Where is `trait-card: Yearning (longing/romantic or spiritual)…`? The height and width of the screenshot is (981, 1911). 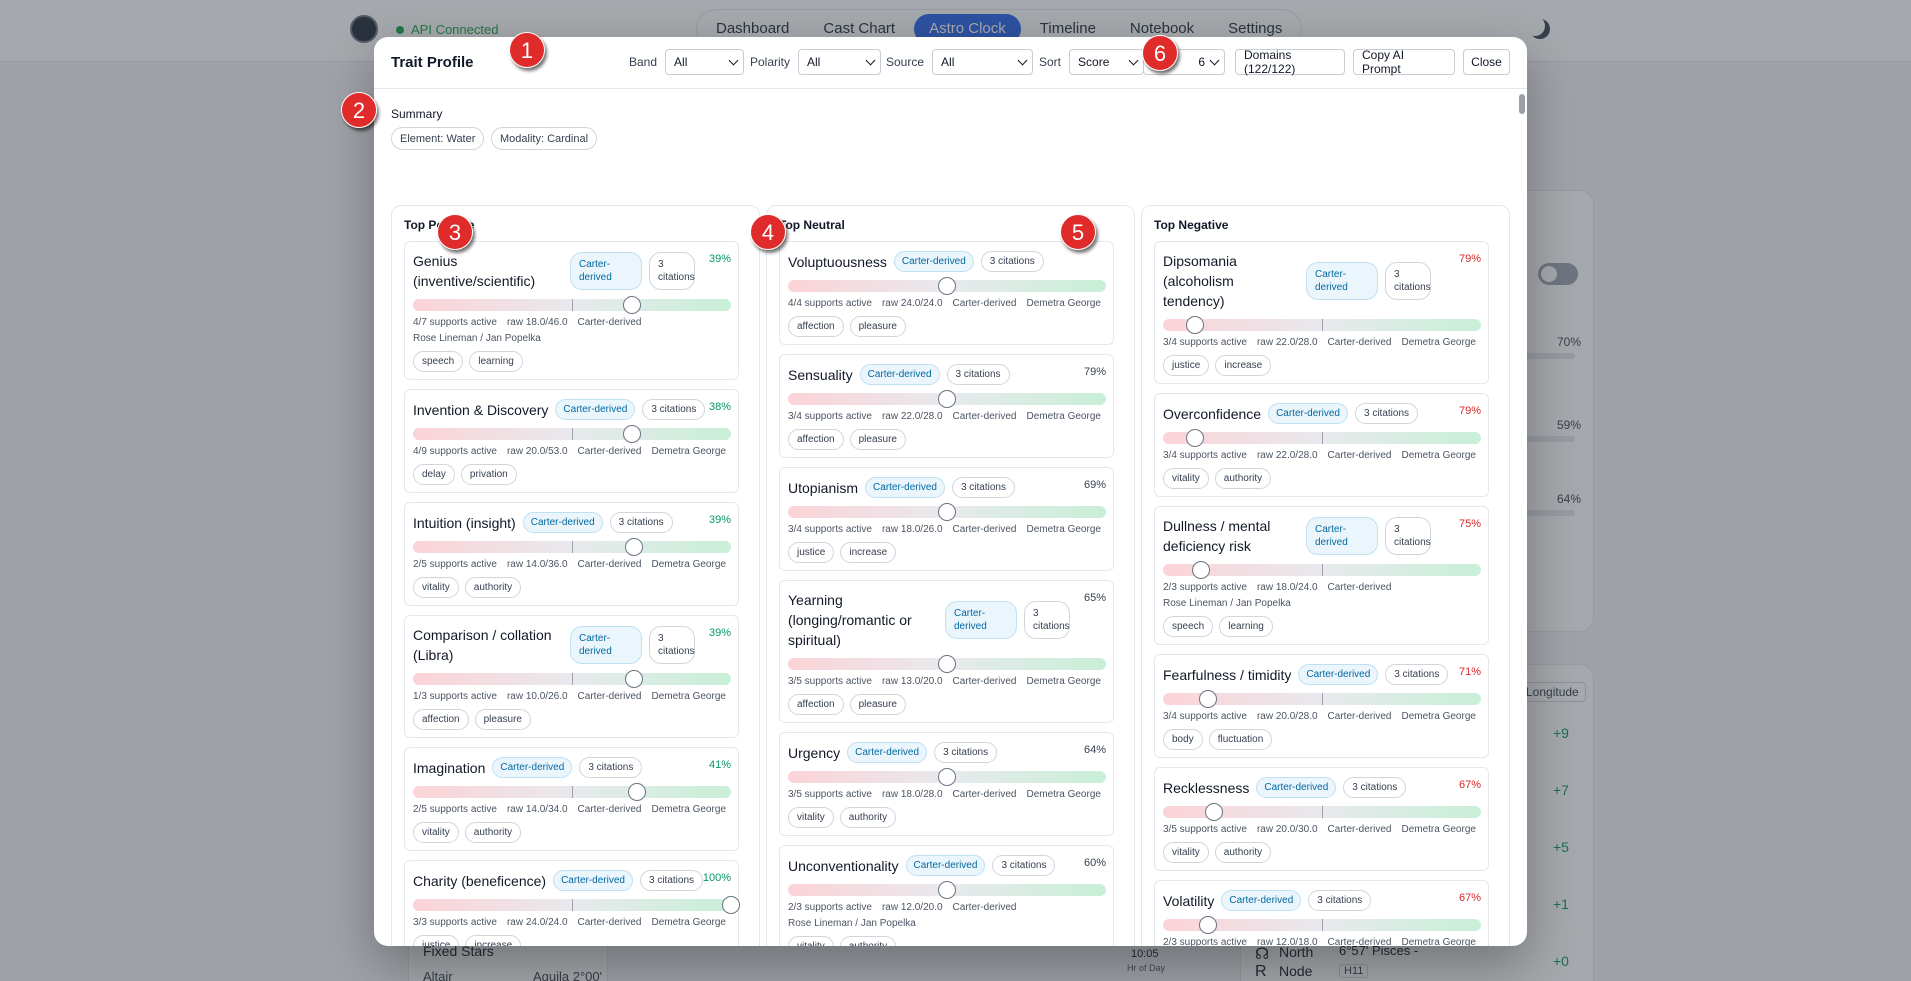 trait-card: Yearning (longing/romantic or spiritual)… is located at coordinates (946, 651).